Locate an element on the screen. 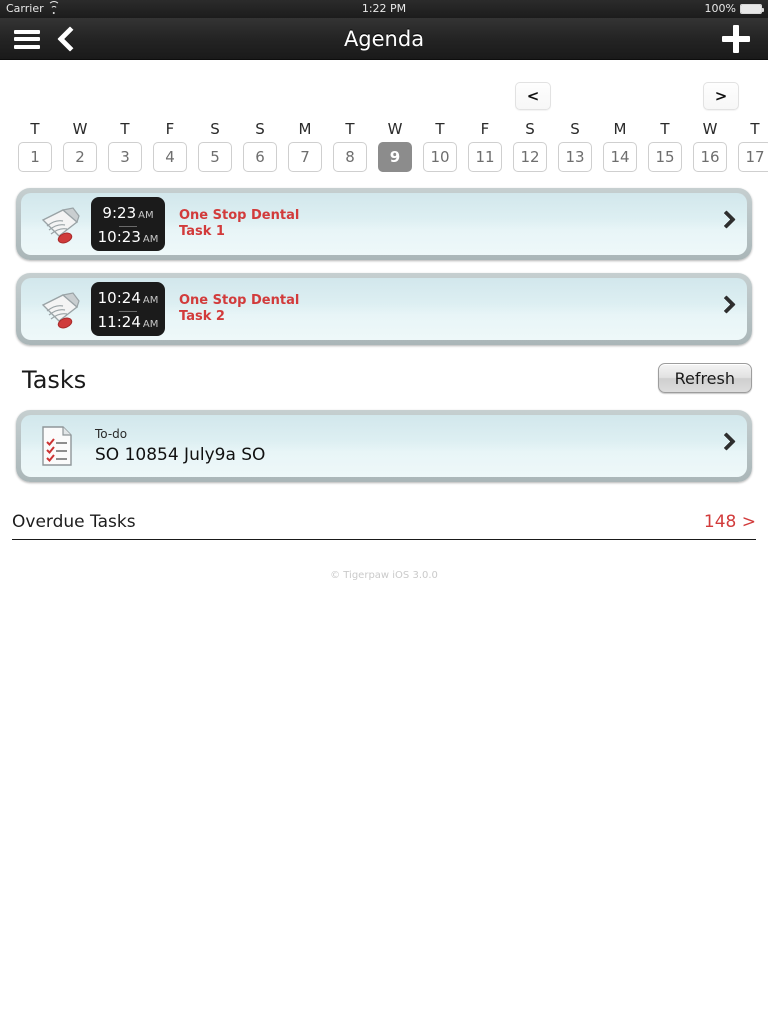  footer-version: © Tigerpaw iOS 3.0.0 is located at coordinates (384, 575).